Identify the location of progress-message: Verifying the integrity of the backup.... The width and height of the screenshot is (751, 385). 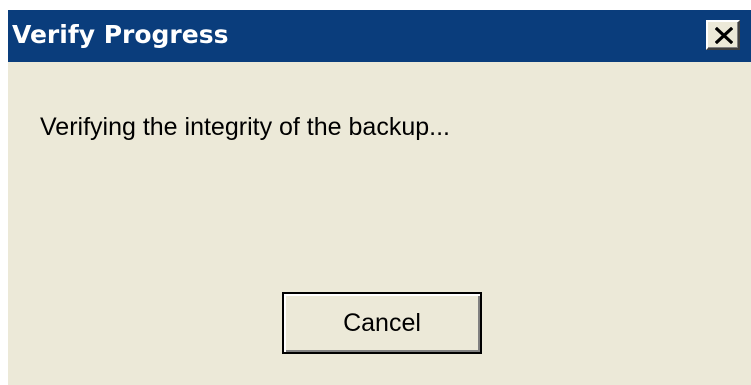
(245, 127).